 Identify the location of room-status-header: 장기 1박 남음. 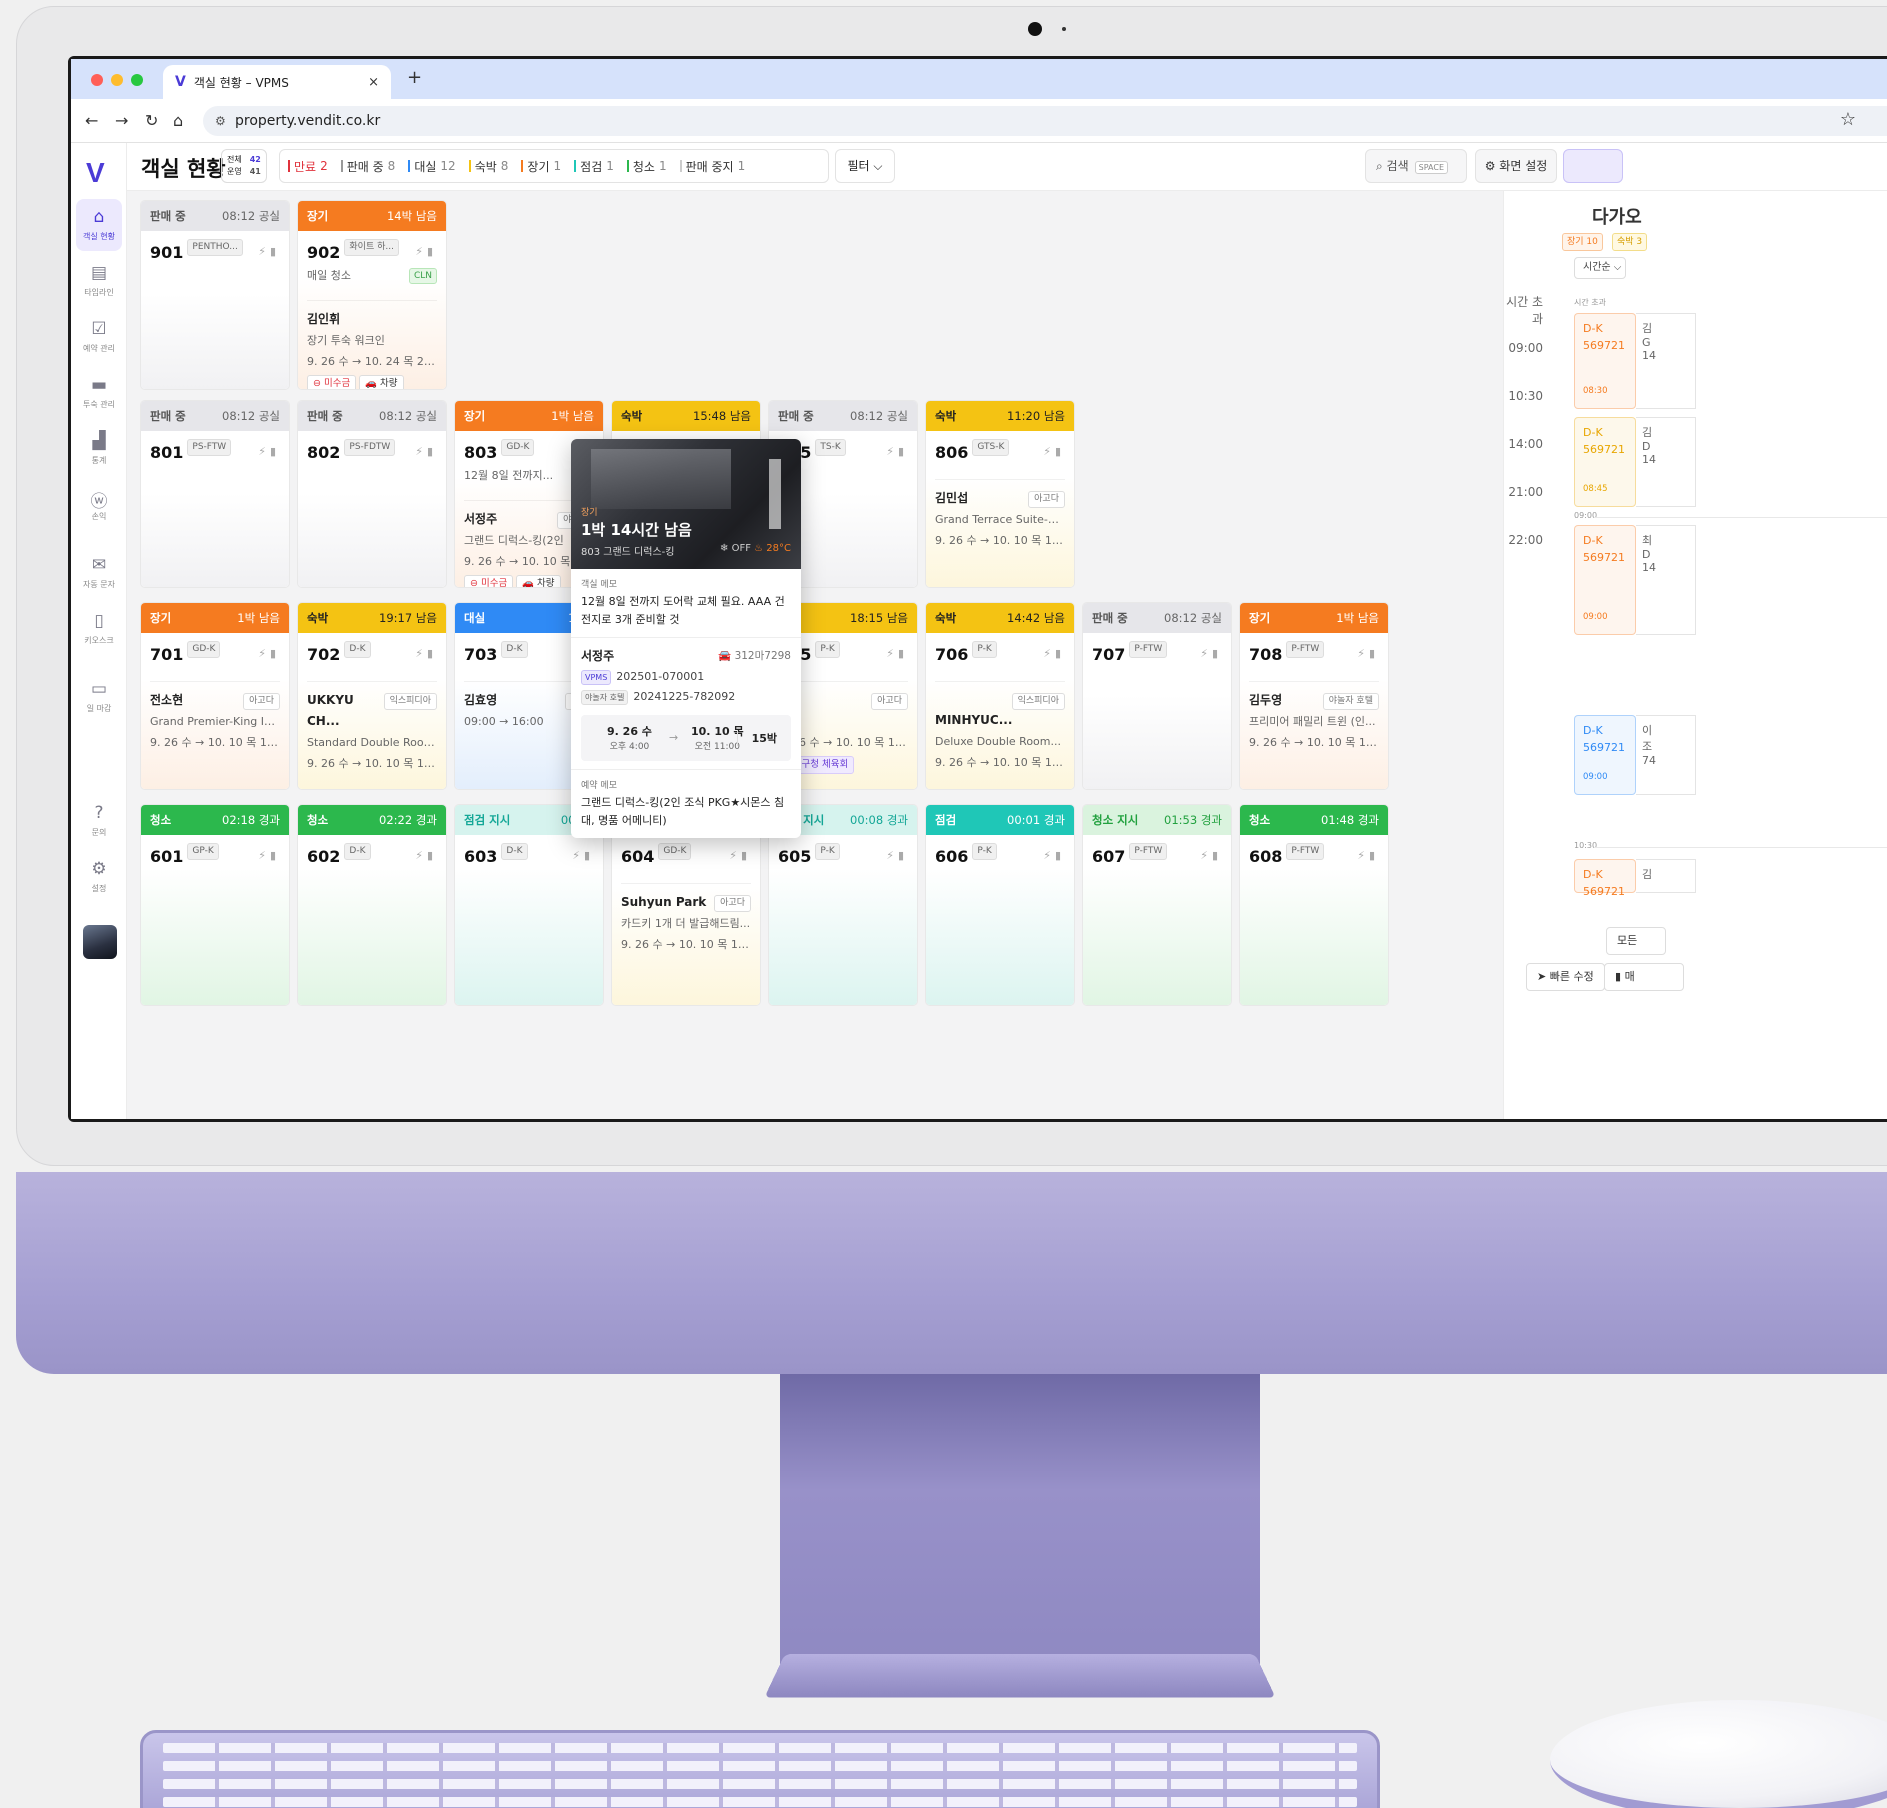
(1314, 618).